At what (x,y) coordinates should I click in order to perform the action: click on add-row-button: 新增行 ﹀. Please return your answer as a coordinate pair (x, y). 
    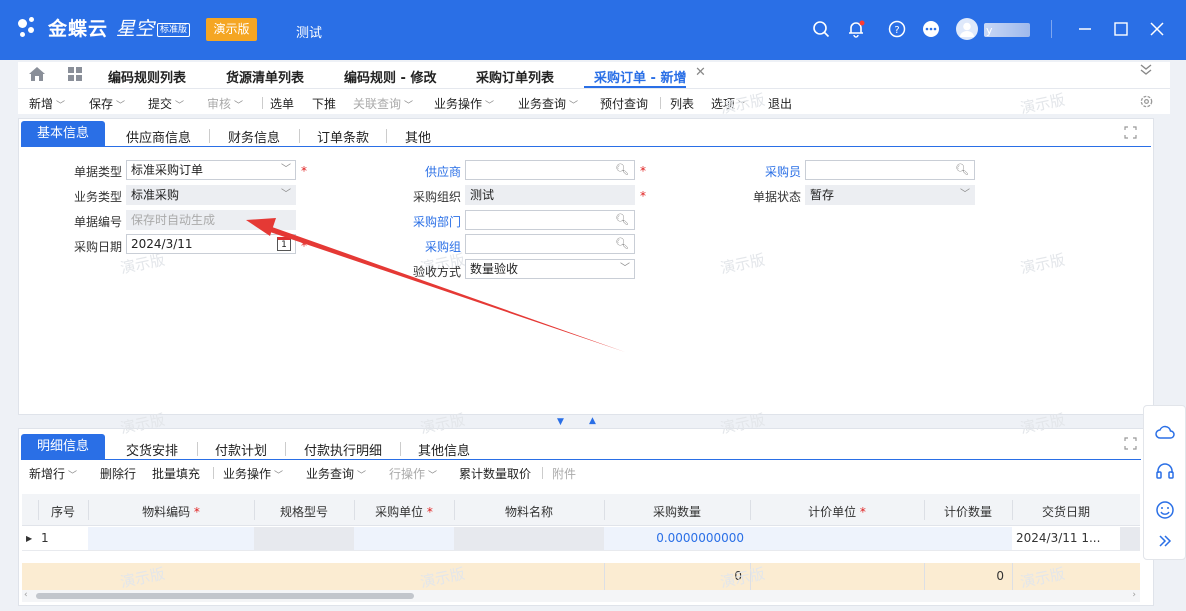
    Looking at the image, I should click on (53, 473).